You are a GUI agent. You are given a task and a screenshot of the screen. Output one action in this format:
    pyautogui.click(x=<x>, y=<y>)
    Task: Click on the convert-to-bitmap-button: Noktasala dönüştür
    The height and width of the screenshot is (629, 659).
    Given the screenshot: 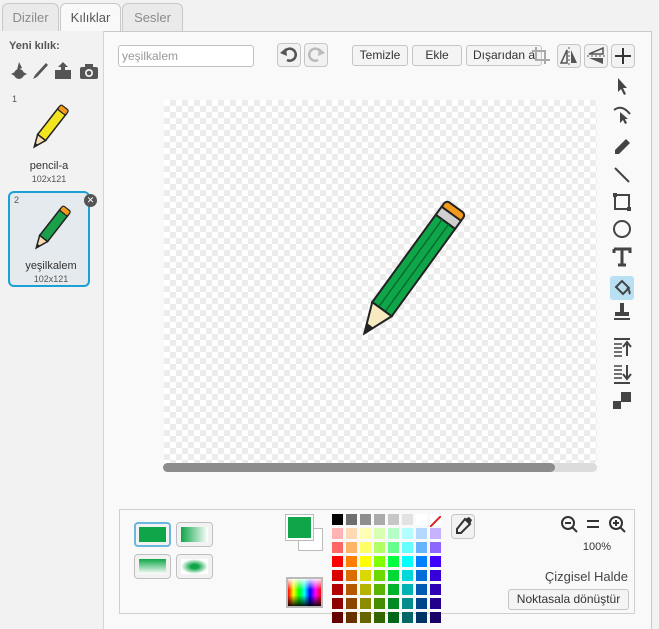 What is the action you would take?
    pyautogui.click(x=568, y=599)
    